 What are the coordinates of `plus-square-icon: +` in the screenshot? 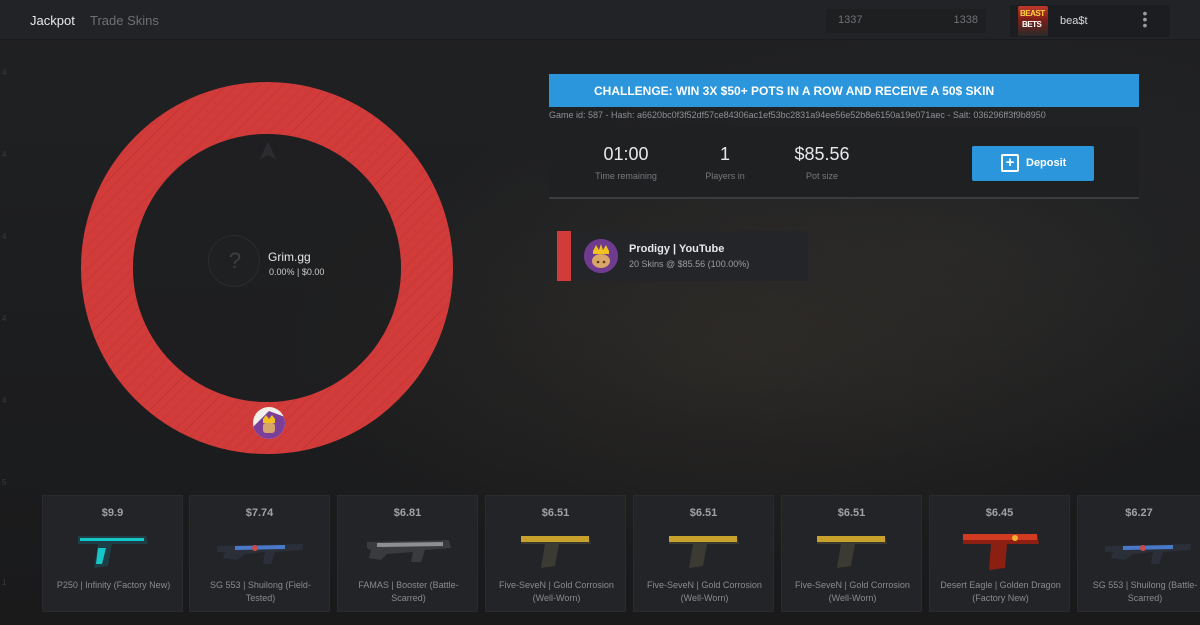 It's located at (1010, 163).